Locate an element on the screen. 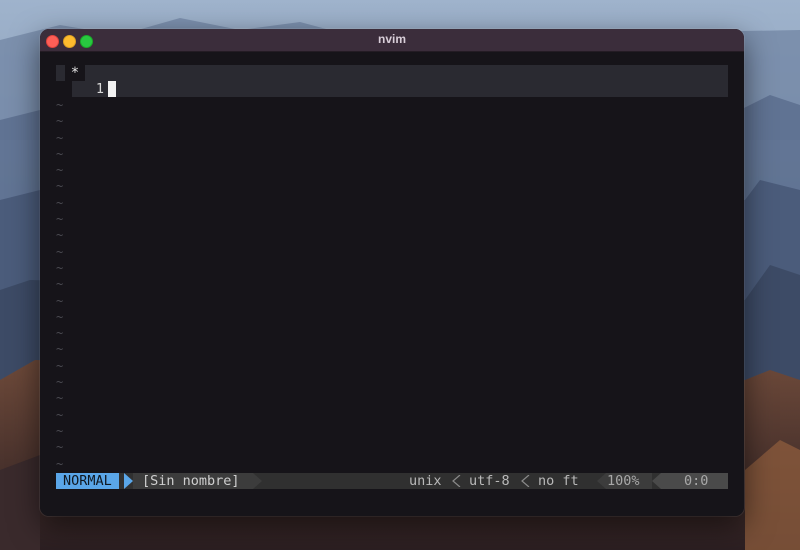 The image size is (800, 550). scroll-percent: 100% is located at coordinates (623, 481).